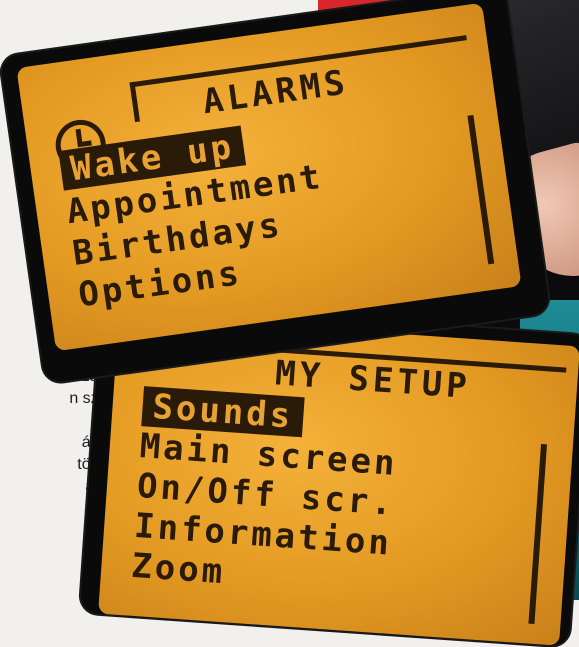 The height and width of the screenshot is (647, 579). I want to click on menu-item-label: Zoom, so click(178, 569).